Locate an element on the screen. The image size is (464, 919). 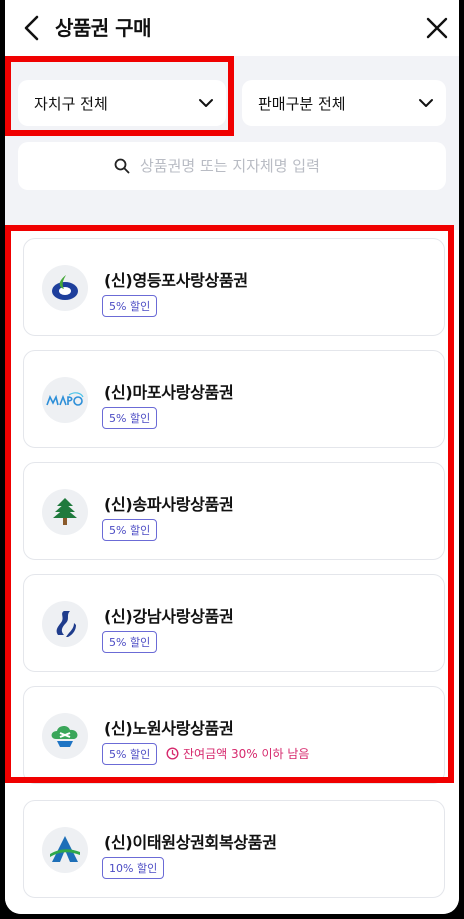
voucher-name: (신)이태원상권회복상품권 is located at coordinates (190, 842).